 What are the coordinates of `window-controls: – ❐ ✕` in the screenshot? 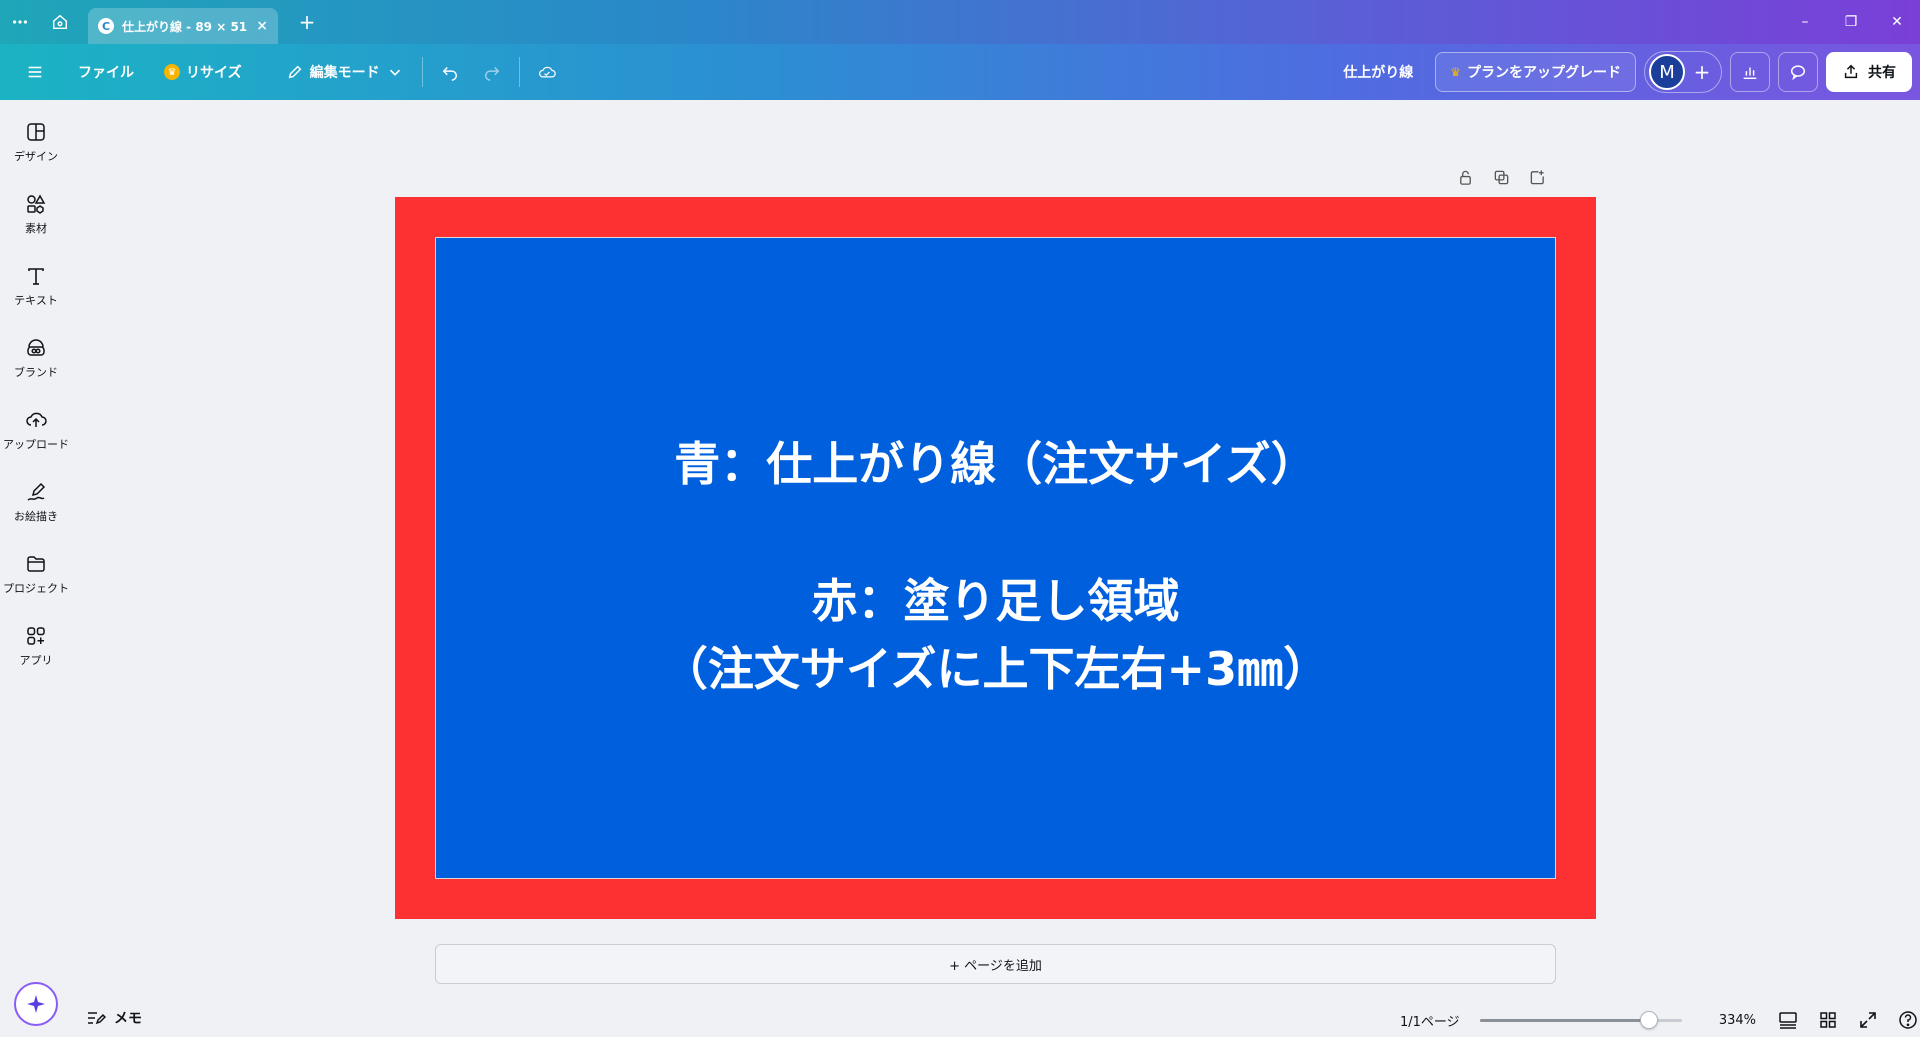 It's located at (1851, 22).